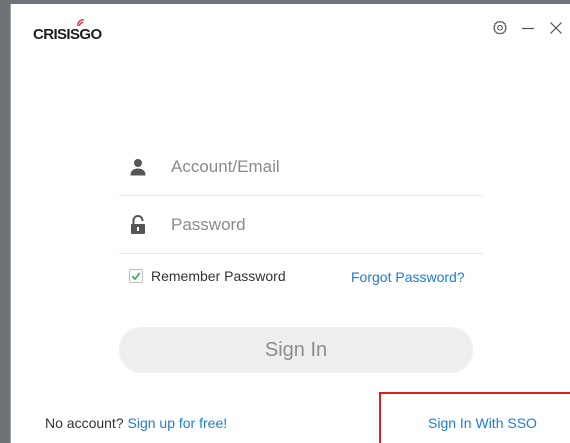 This screenshot has height=443, width=570. What do you see at coordinates (296, 350) in the screenshot?
I see `sign-in-button: Sign In` at bounding box center [296, 350].